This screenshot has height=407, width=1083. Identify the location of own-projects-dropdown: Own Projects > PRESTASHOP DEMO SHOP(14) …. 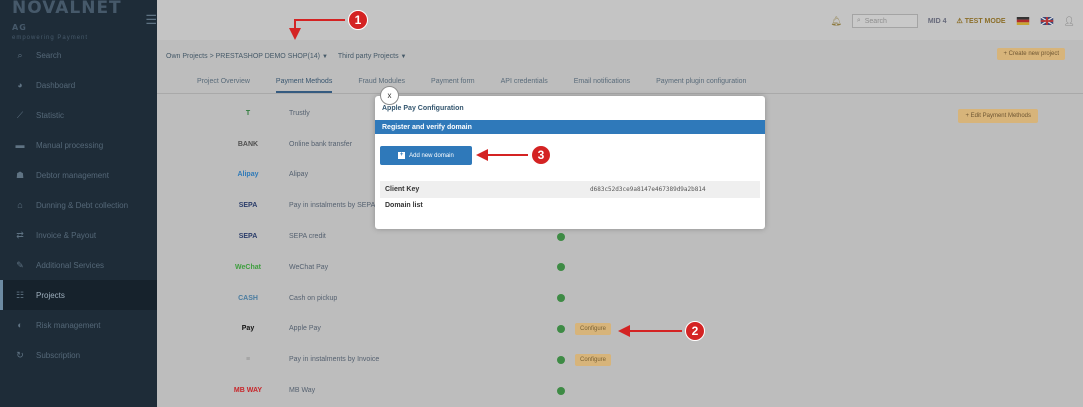
(247, 56).